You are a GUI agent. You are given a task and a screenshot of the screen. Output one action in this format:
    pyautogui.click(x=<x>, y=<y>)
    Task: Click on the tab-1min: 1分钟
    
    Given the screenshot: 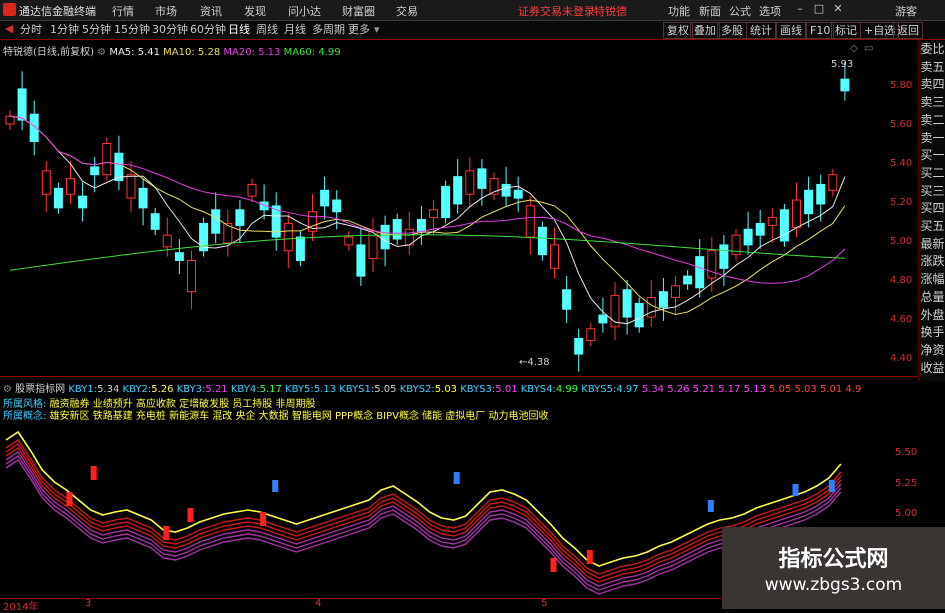 What is the action you would take?
    pyautogui.click(x=64, y=30)
    